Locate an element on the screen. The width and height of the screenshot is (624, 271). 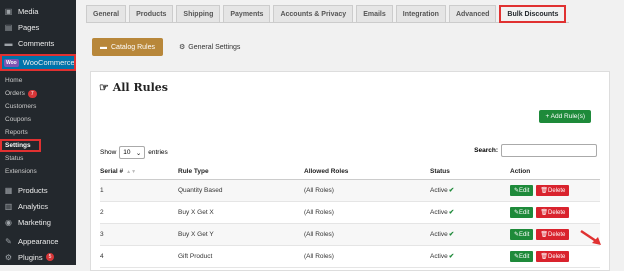
media-icon: ▣ is located at coordinates (8, 11).